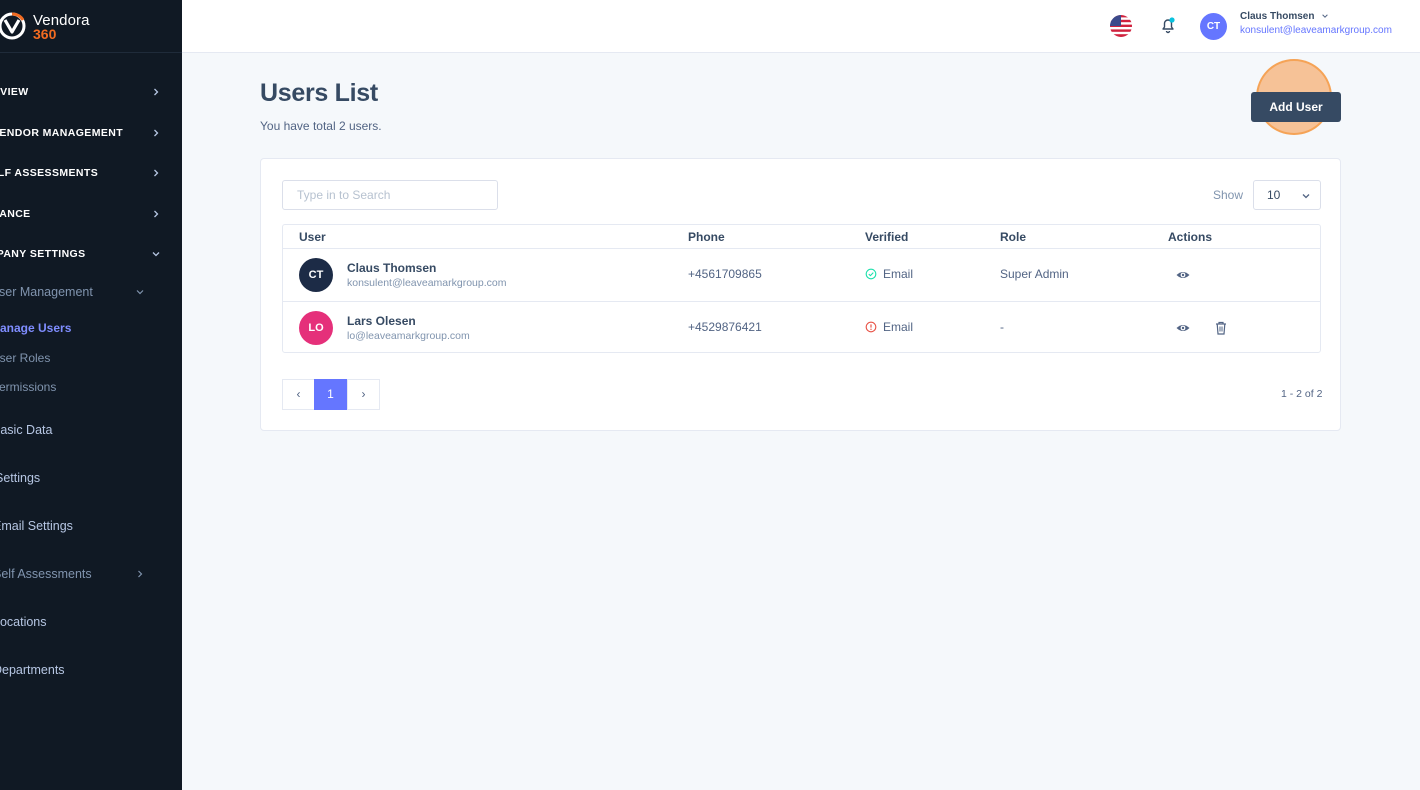  What do you see at coordinates (91, 526) in the screenshot?
I see `sidebar-item-email-settings: Email Settings` at bounding box center [91, 526].